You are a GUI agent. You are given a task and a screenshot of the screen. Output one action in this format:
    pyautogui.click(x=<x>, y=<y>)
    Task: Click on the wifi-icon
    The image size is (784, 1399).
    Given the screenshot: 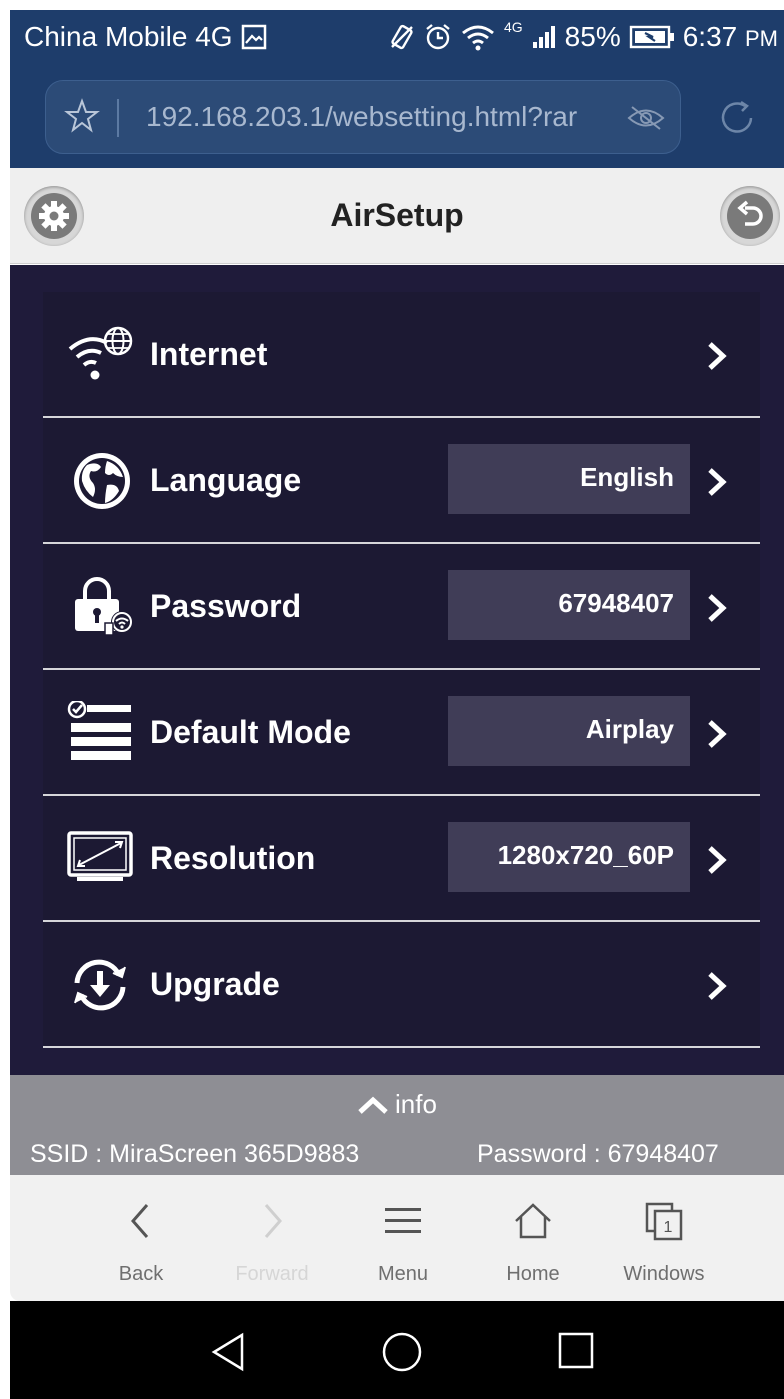 What is the action you would take?
    pyautogui.click(x=478, y=38)
    